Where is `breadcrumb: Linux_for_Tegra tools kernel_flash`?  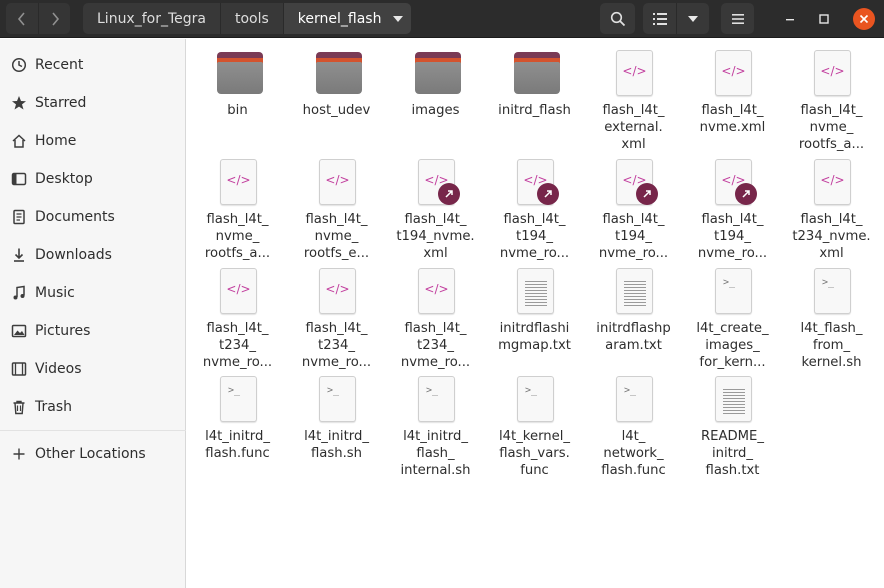
breadcrumb: Linux_for_Tegra tools kernel_flash is located at coordinates (247, 18).